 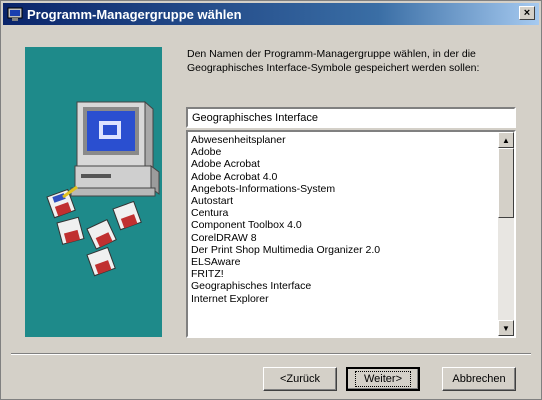 I want to click on arrow-up-icon: ▲, so click(x=506, y=140).